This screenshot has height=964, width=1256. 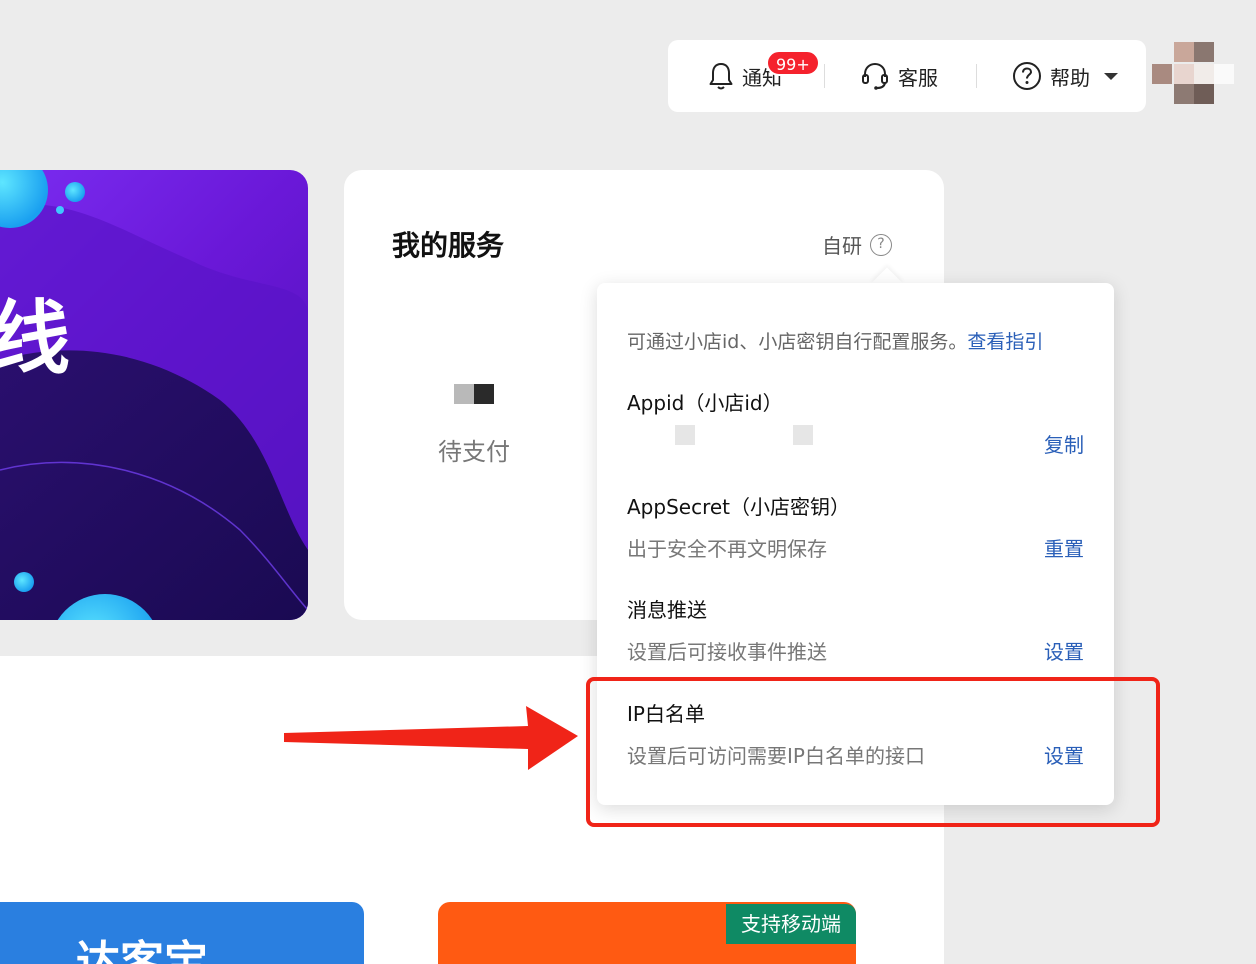 I want to click on view-guide-link: 查看指引, so click(x=1005, y=342).